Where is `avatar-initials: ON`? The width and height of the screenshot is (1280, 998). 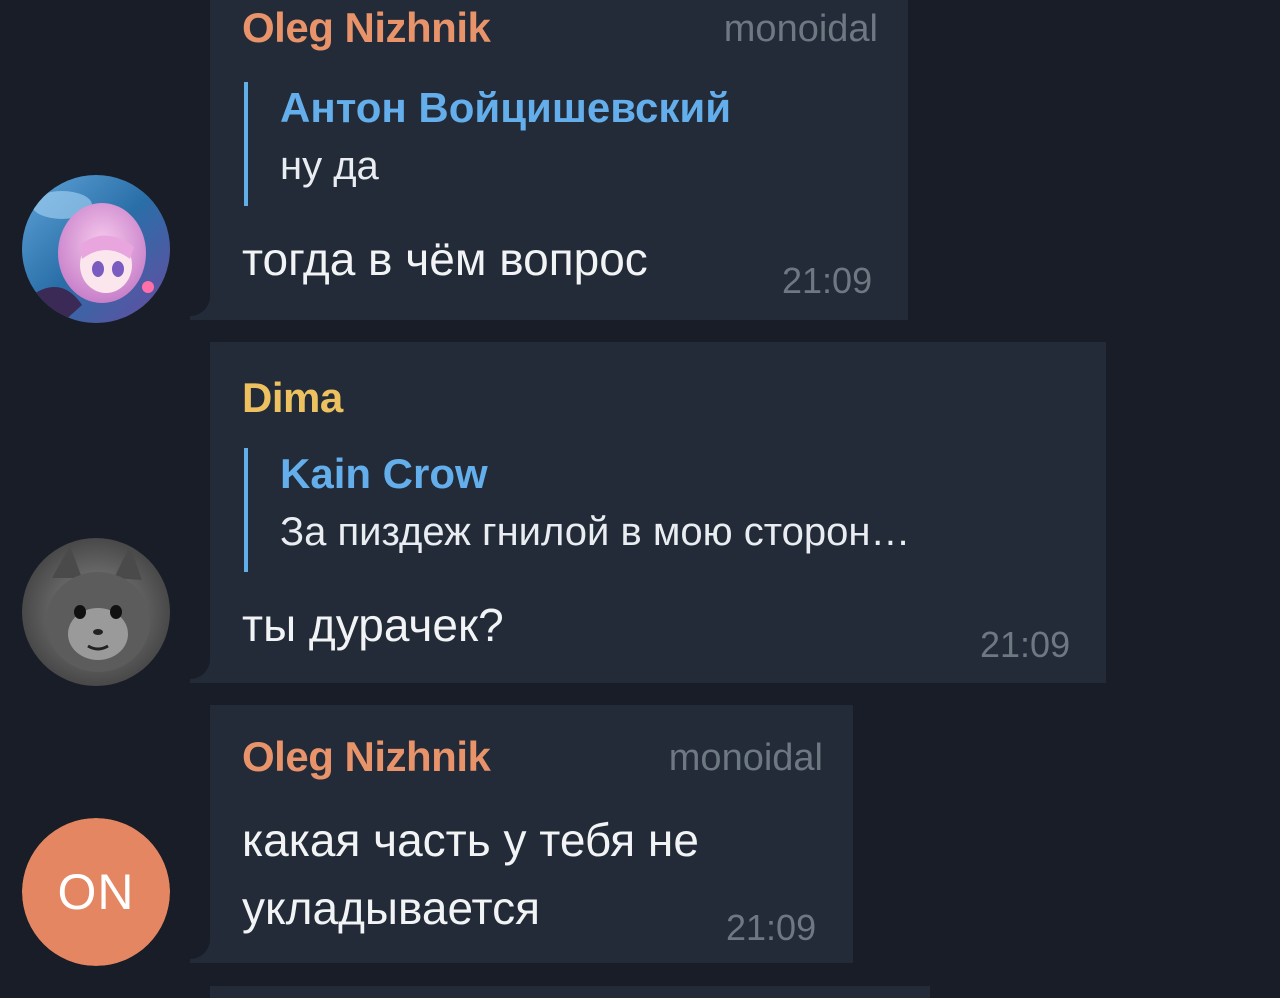
avatar-initials: ON is located at coordinates (96, 892).